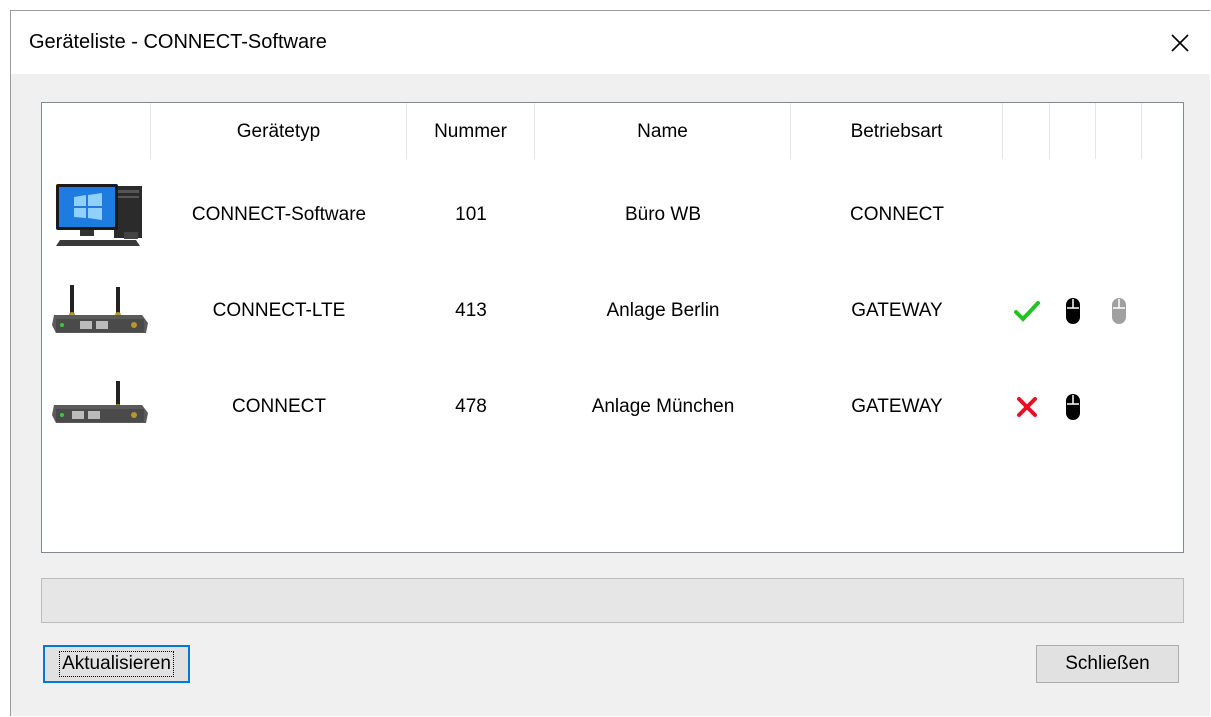 This screenshot has width=1211, height=717. Describe the element at coordinates (99, 215) in the screenshot. I see `desktop-computer-icon` at that location.